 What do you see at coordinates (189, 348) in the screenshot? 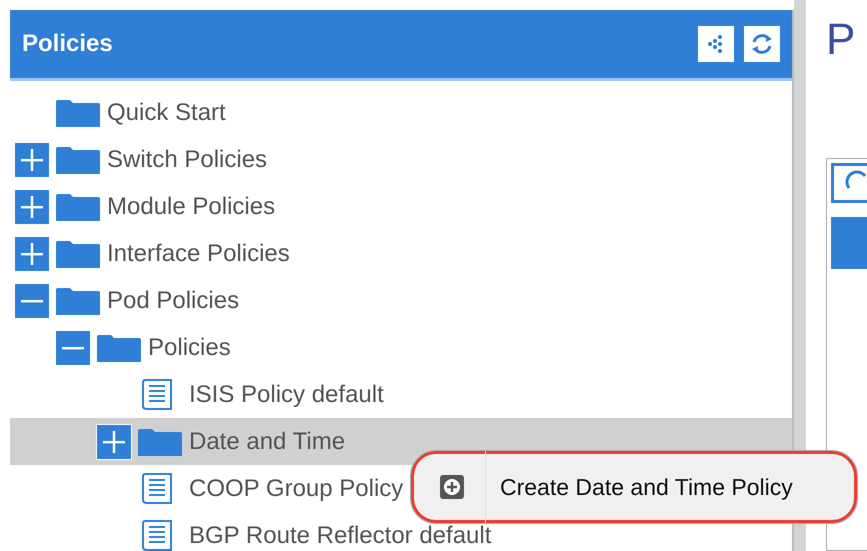
I see `tree-item-label: Policies` at bounding box center [189, 348].